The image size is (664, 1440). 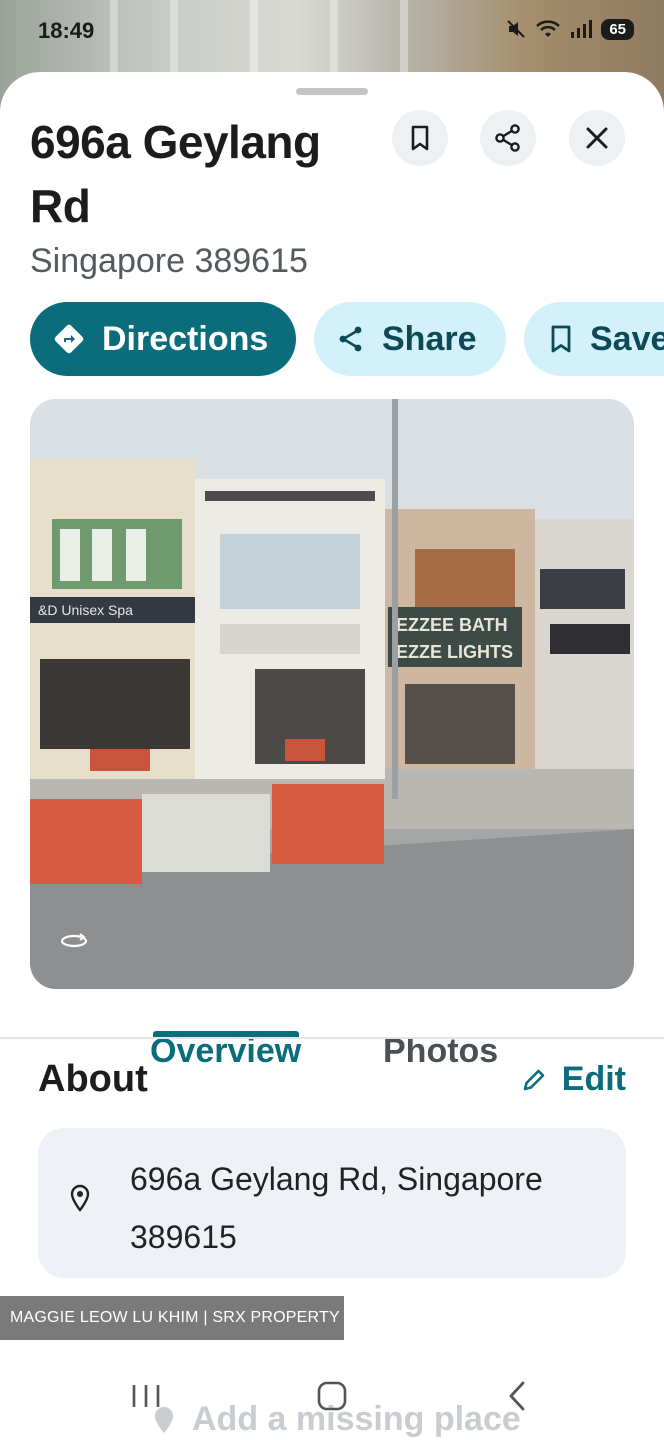 I want to click on back-icon, so click(x=517, y=1396).